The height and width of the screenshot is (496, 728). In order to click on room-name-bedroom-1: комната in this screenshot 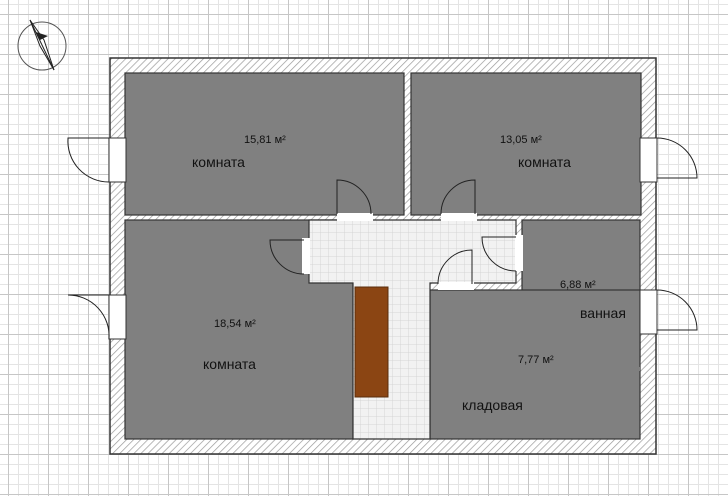, I will do `click(218, 162)`.